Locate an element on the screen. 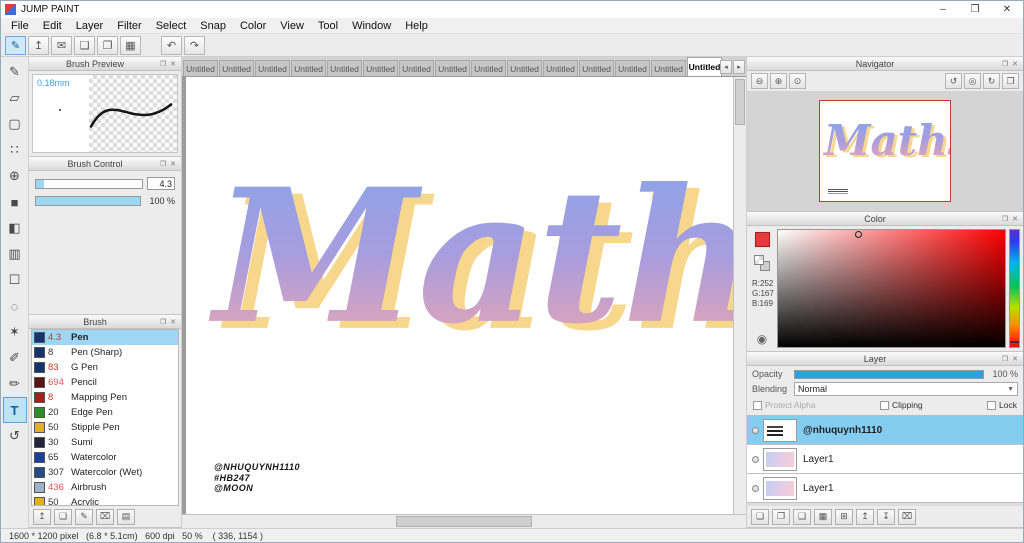  menu-color: Color is located at coordinates (253, 26).